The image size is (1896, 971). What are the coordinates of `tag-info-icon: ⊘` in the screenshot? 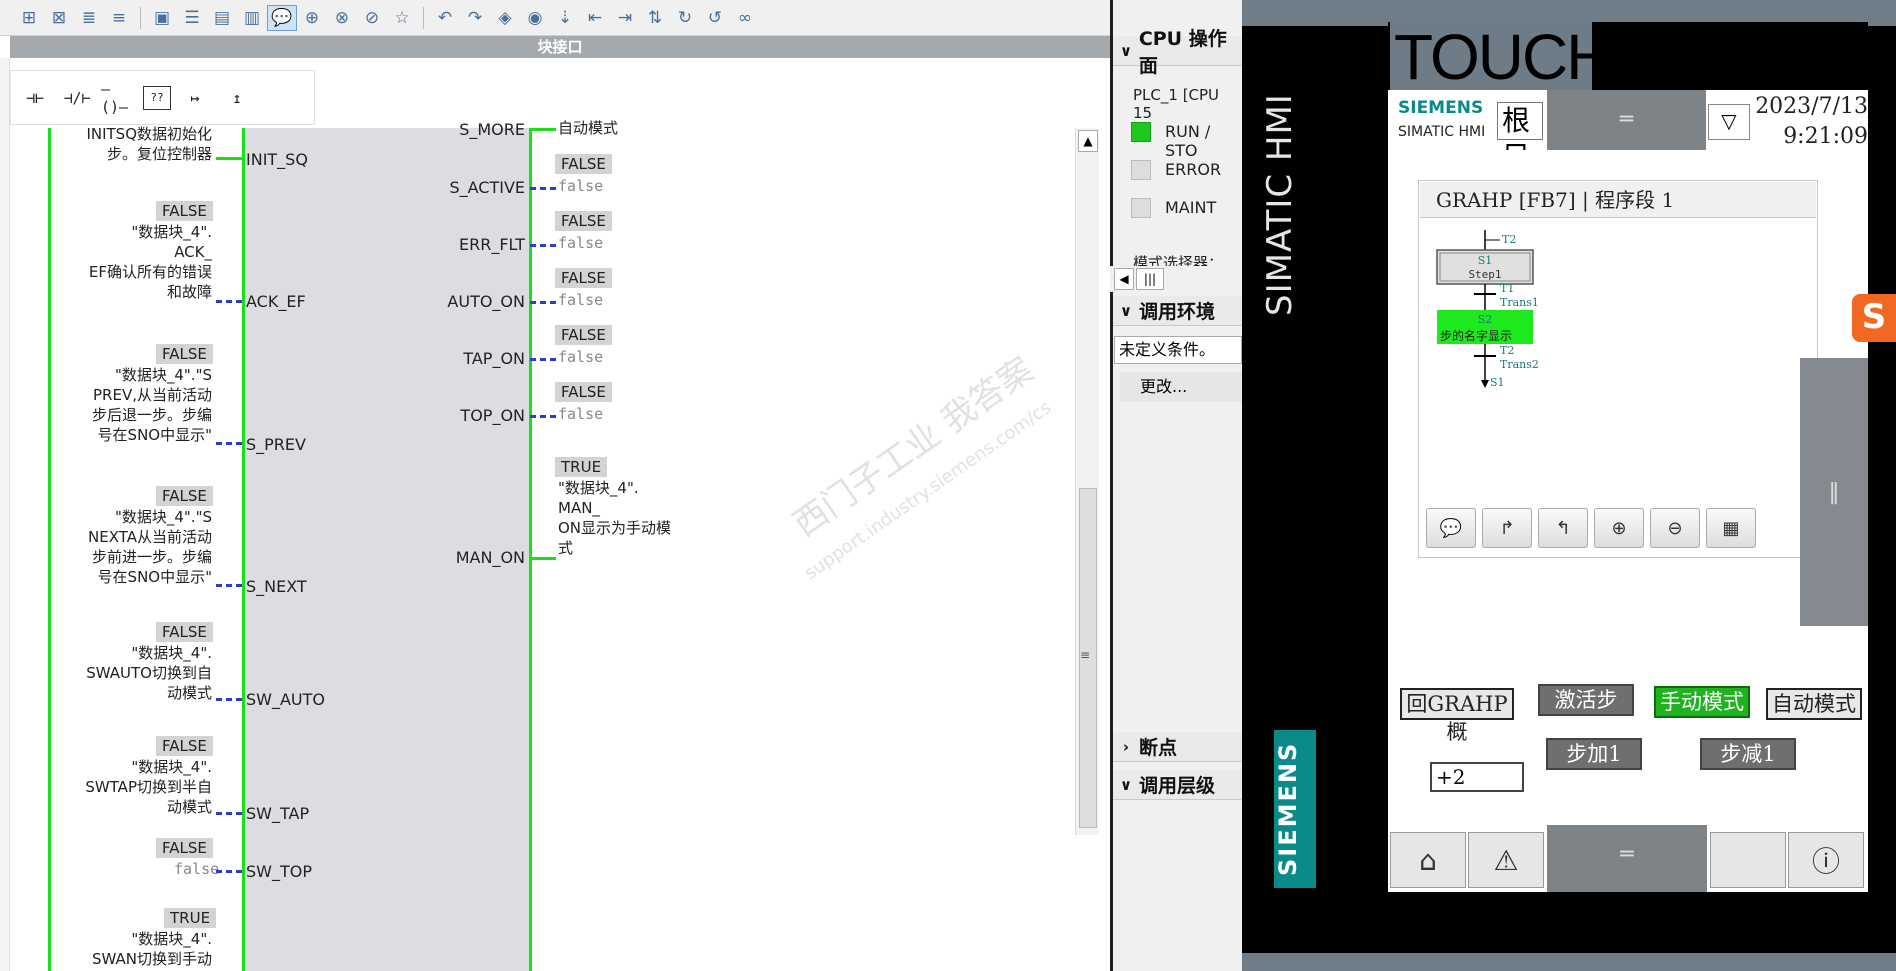 It's located at (372, 18).